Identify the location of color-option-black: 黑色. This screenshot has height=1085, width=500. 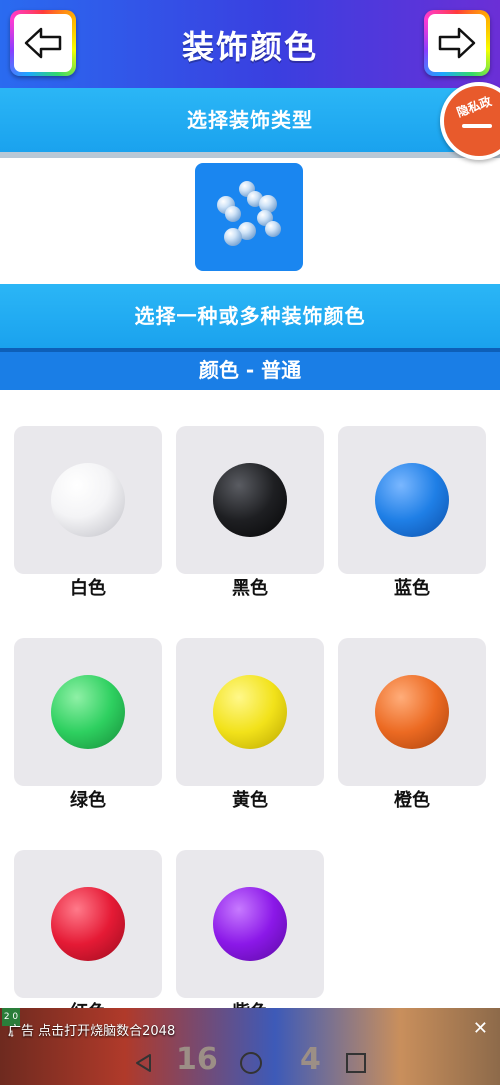
(250, 514).